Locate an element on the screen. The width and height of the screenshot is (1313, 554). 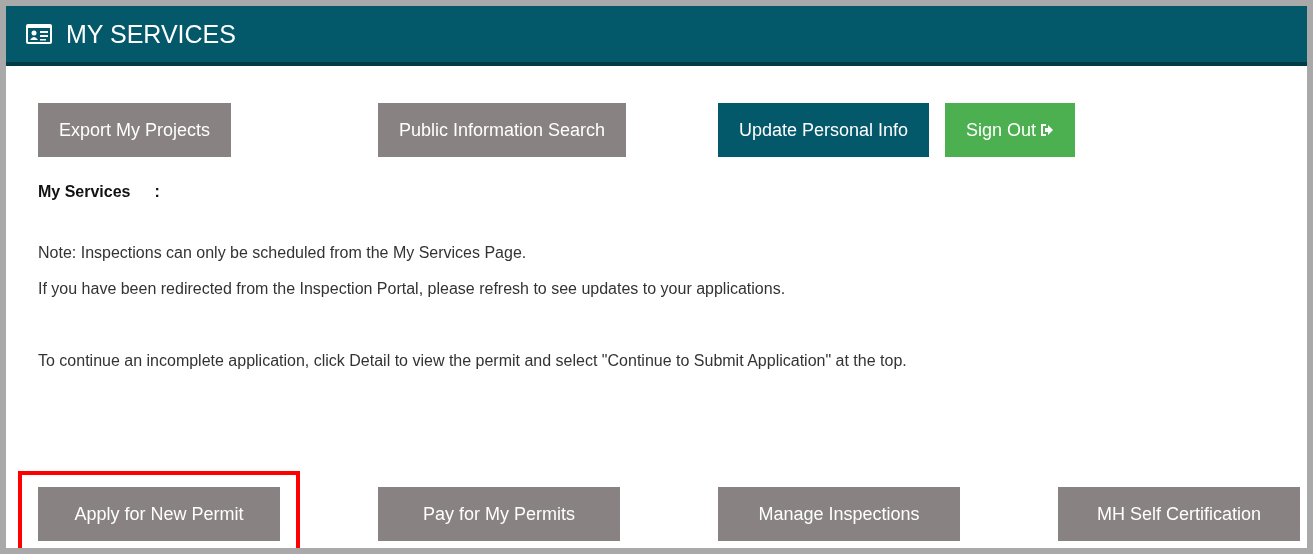
note-text: Note: Inspections can only be scheduled from the My Services Page. is located at coordinates (283, 253).